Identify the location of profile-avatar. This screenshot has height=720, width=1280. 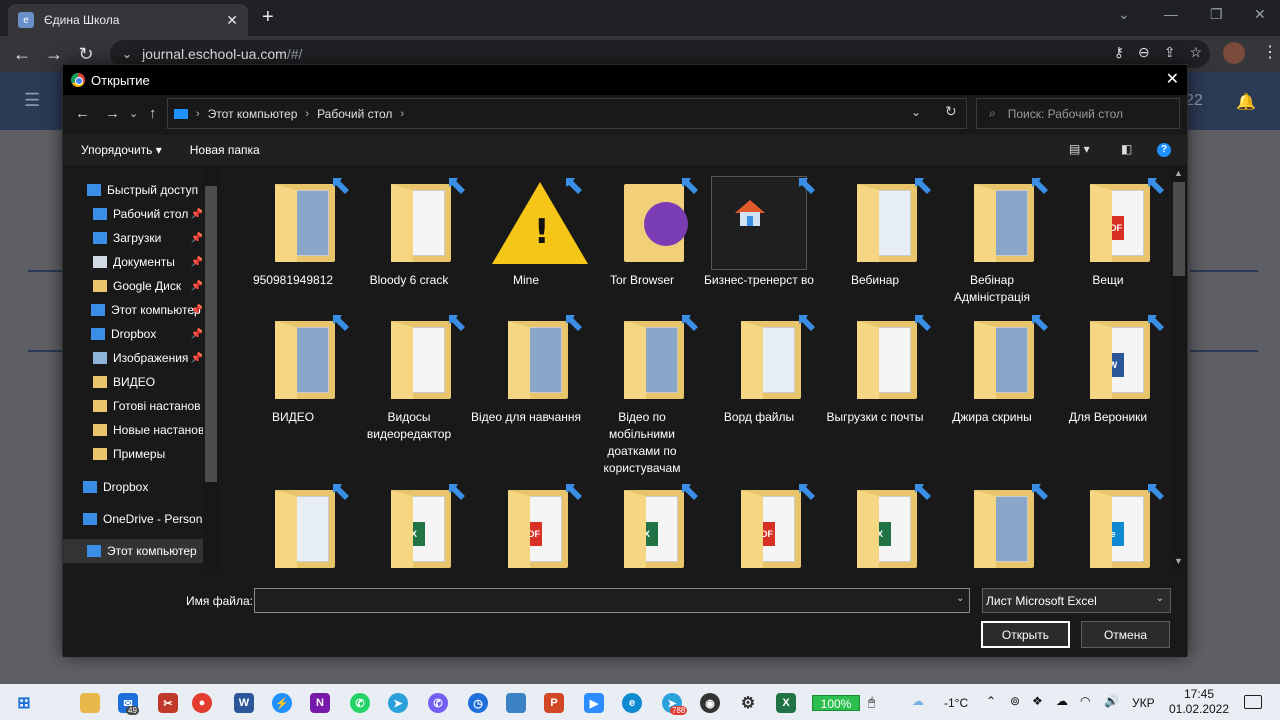
(1234, 53).